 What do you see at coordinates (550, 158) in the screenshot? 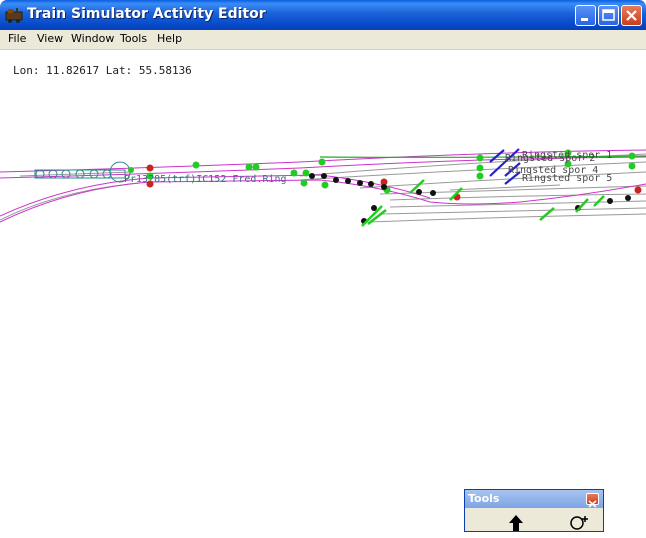
I see `label-ringsted-spor-2: Ringsted spor 2` at bounding box center [550, 158].